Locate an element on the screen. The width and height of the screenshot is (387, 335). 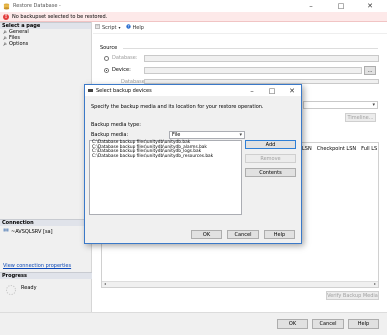
grid-header-lsn: LSN is located at coordinates (307, 149).